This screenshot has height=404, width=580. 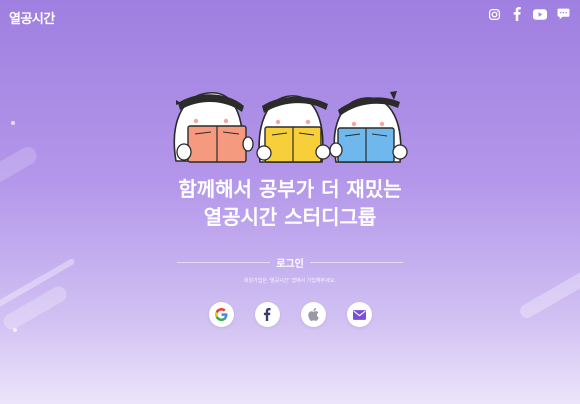 I want to click on google-icon, so click(x=220, y=314).